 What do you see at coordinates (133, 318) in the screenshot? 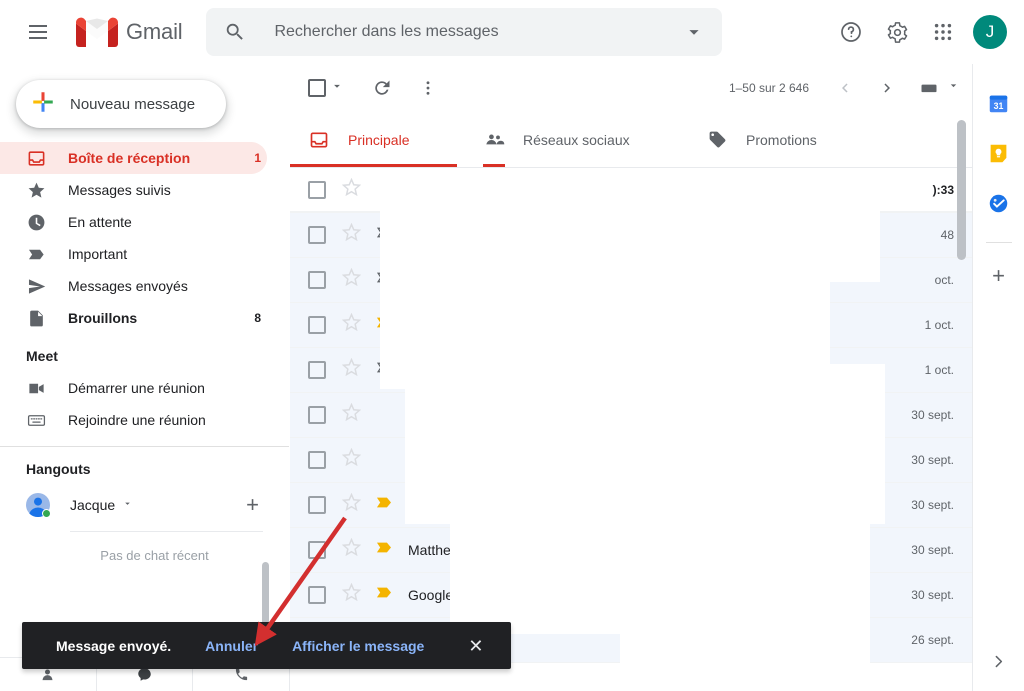
I see `sidebar-item-drafts: Brouillons 8` at bounding box center [133, 318].